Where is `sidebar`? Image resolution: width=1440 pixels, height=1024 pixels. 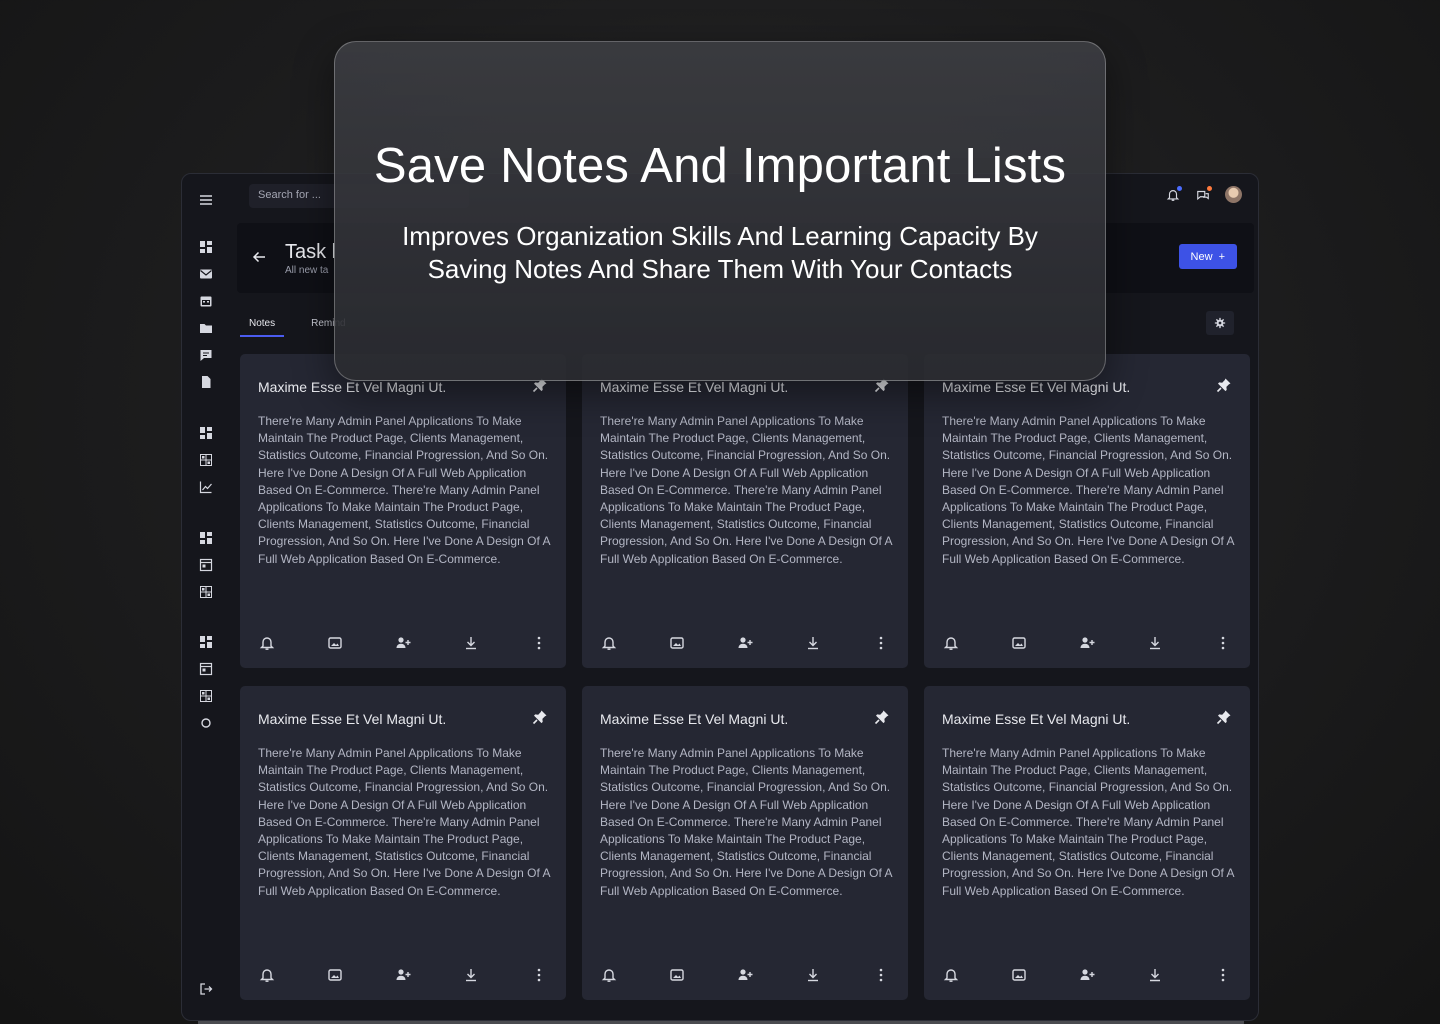 sidebar is located at coordinates (207, 597).